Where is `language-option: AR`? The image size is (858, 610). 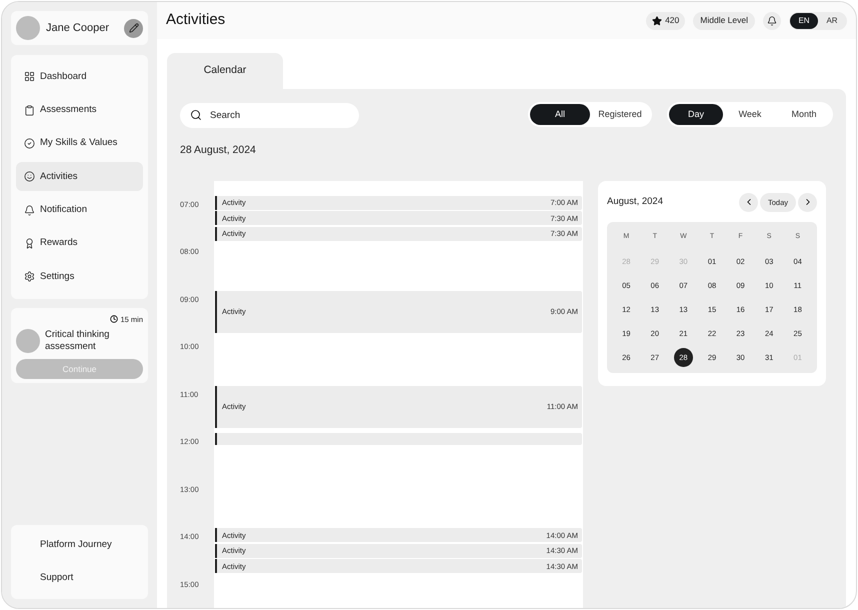 language-option: AR is located at coordinates (832, 20).